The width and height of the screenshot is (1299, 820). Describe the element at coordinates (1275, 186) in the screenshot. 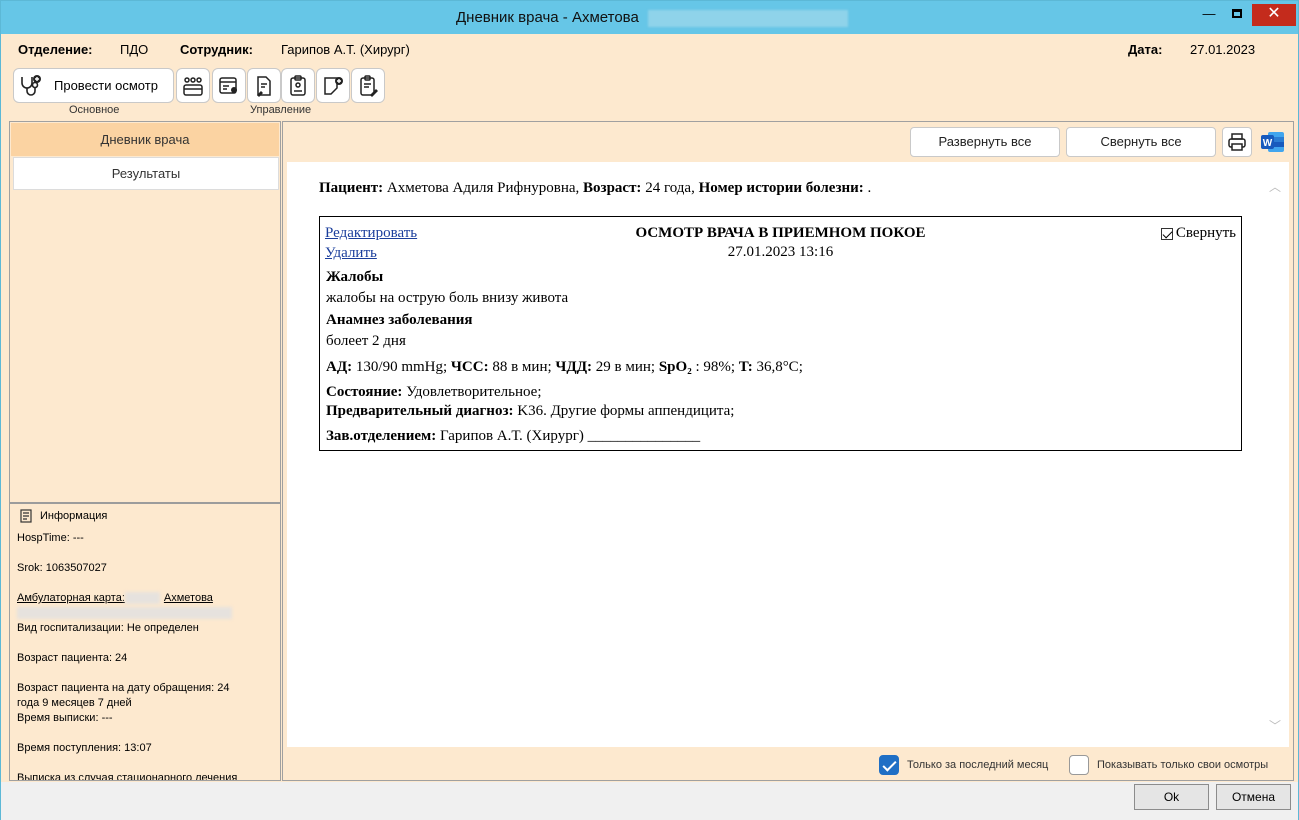

I see `scroll-up-icon: ︿` at that location.